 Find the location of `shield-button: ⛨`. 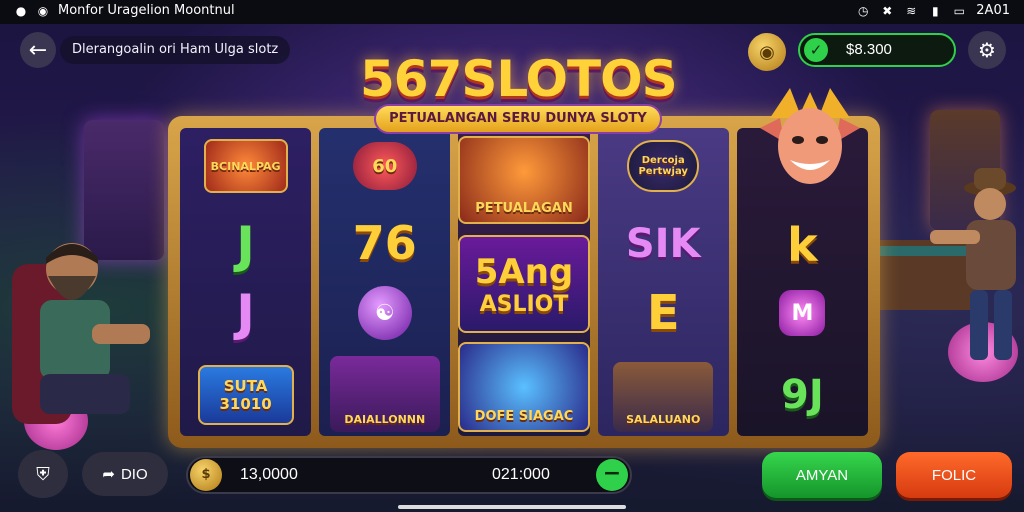

shield-button: ⛨ is located at coordinates (43, 474).